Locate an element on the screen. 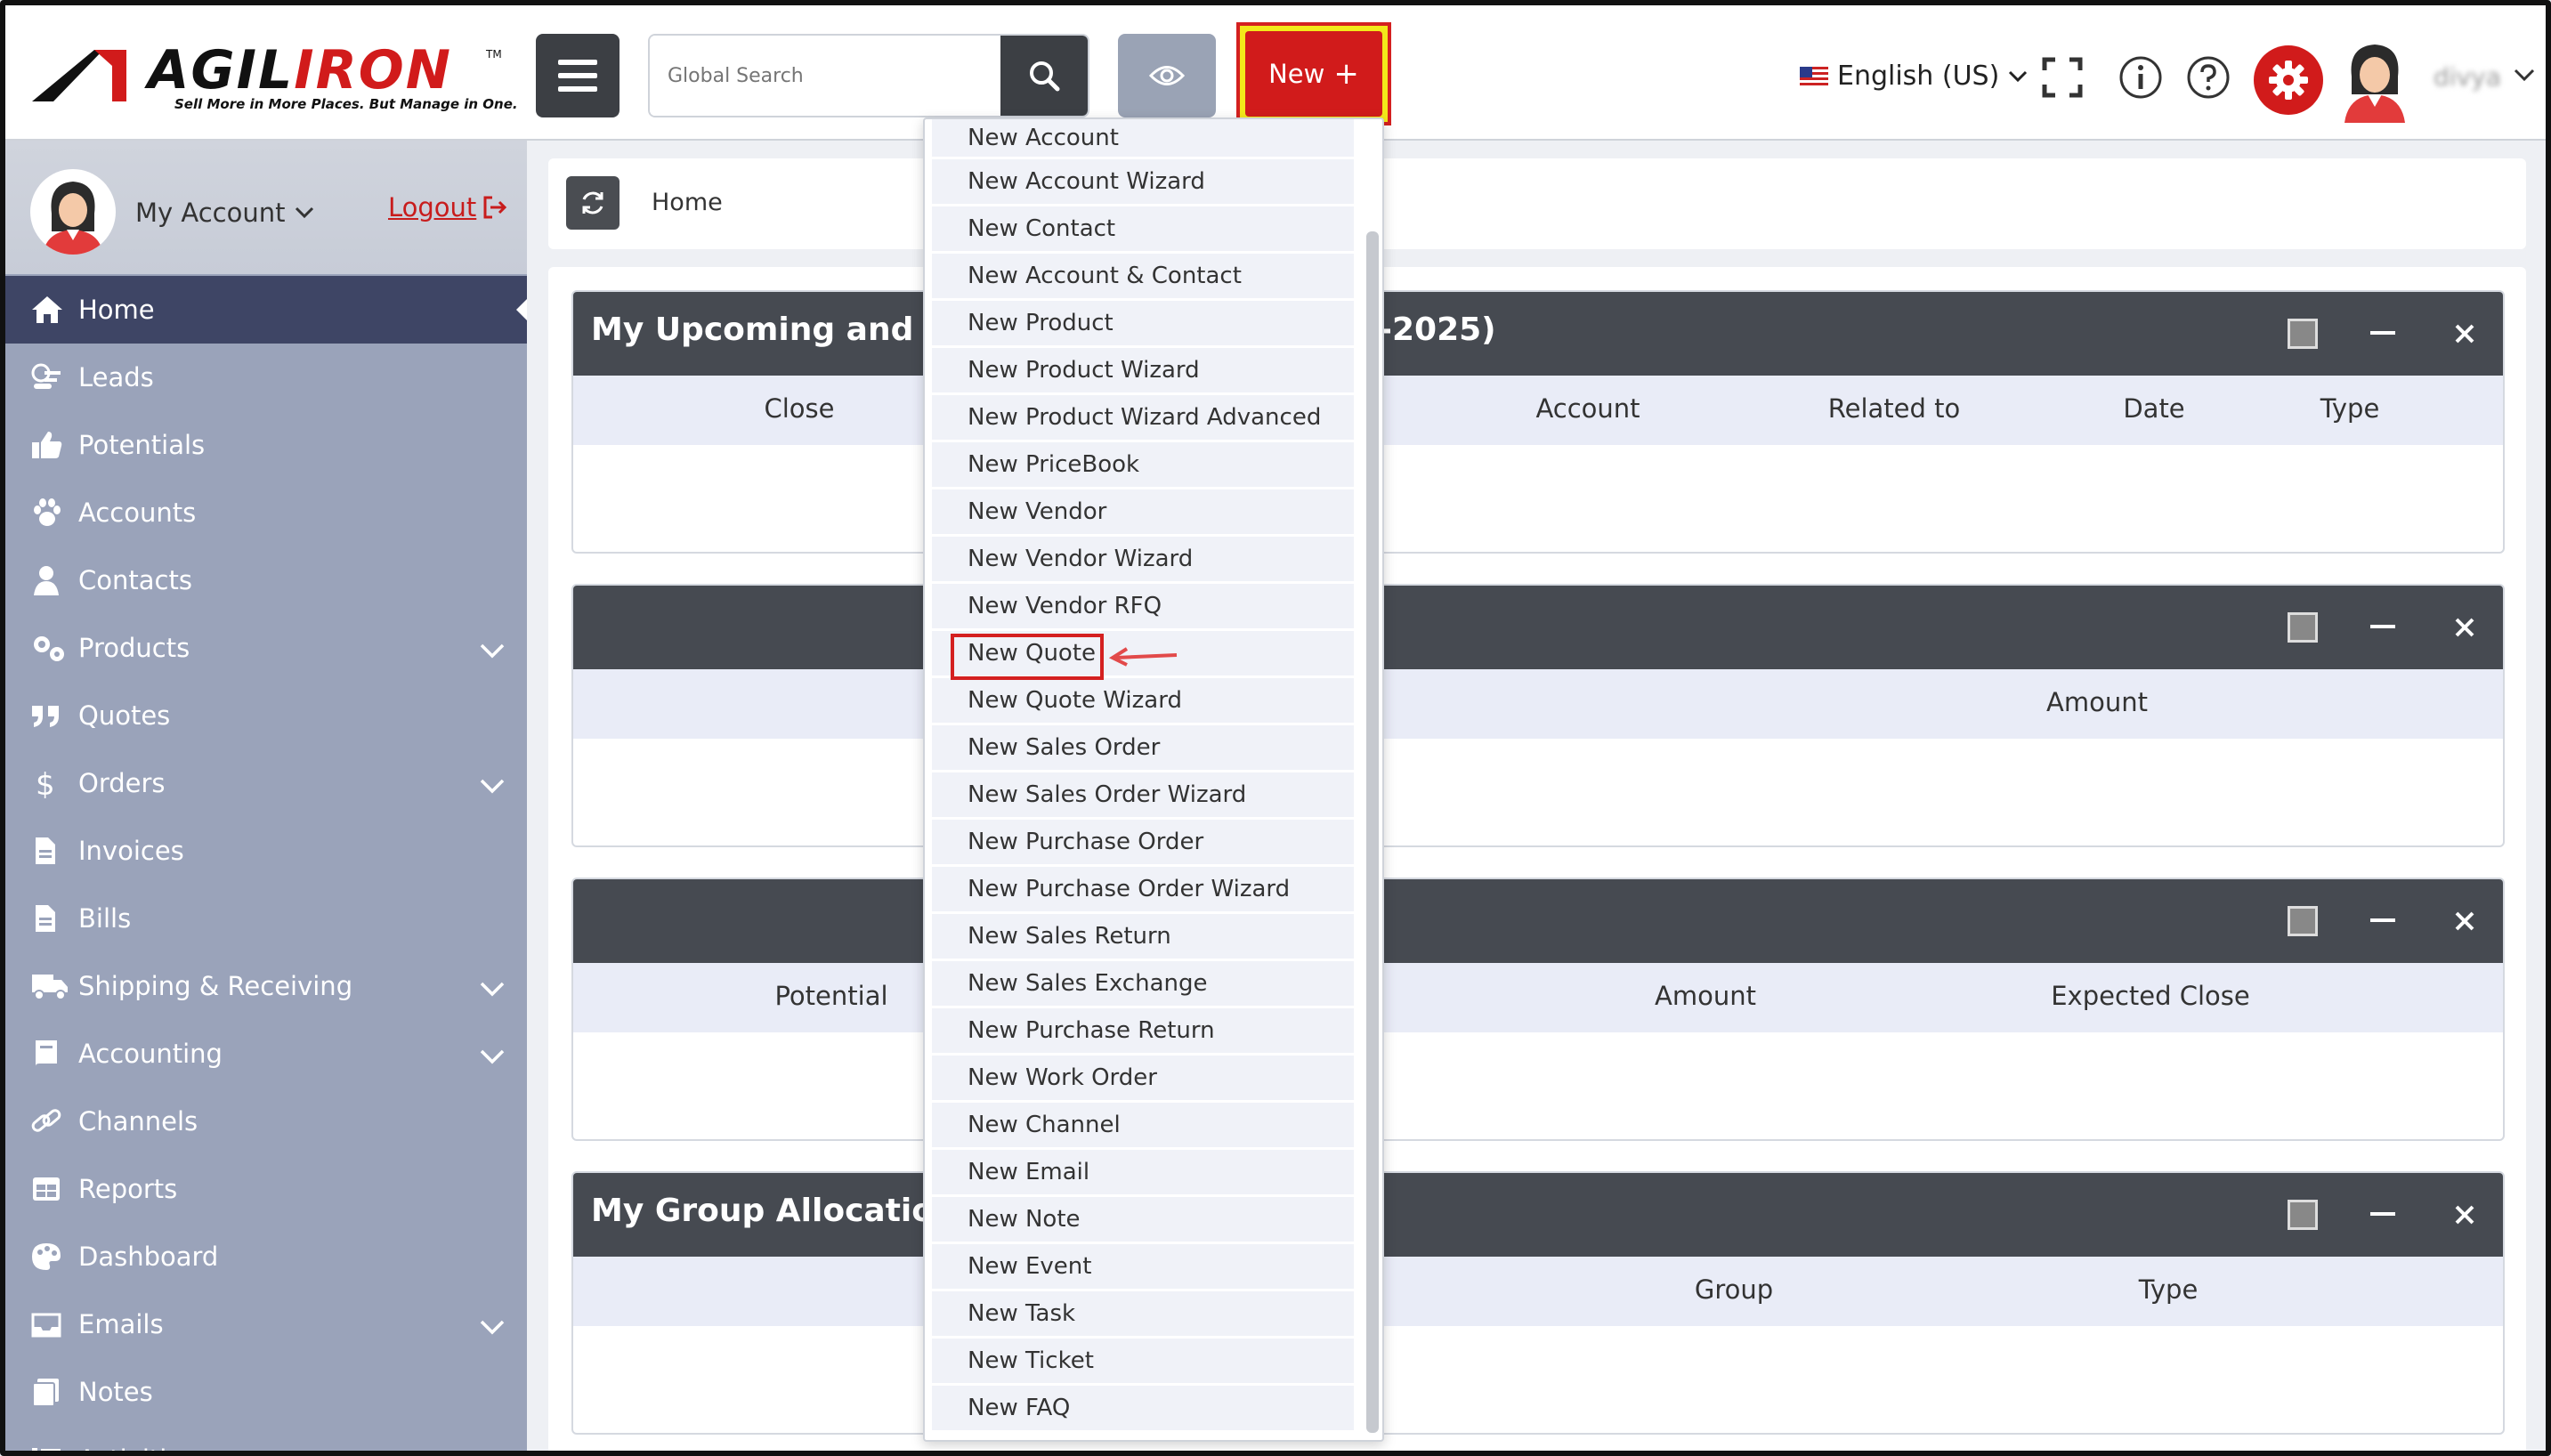  sidebar-item-potentials: Potentials is located at coordinates (266, 445).